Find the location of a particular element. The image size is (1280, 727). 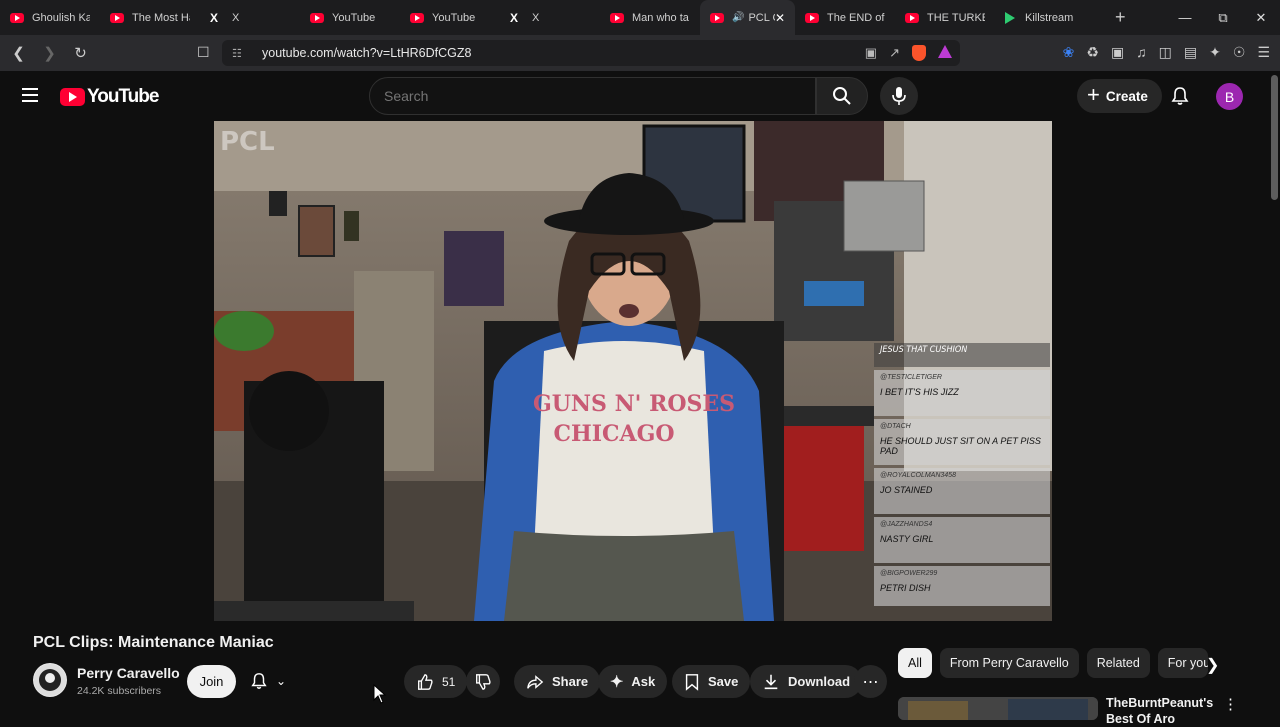

recommendation-title: TheBurntPeanut's Best Of Aro is located at coordinates (1161, 711).